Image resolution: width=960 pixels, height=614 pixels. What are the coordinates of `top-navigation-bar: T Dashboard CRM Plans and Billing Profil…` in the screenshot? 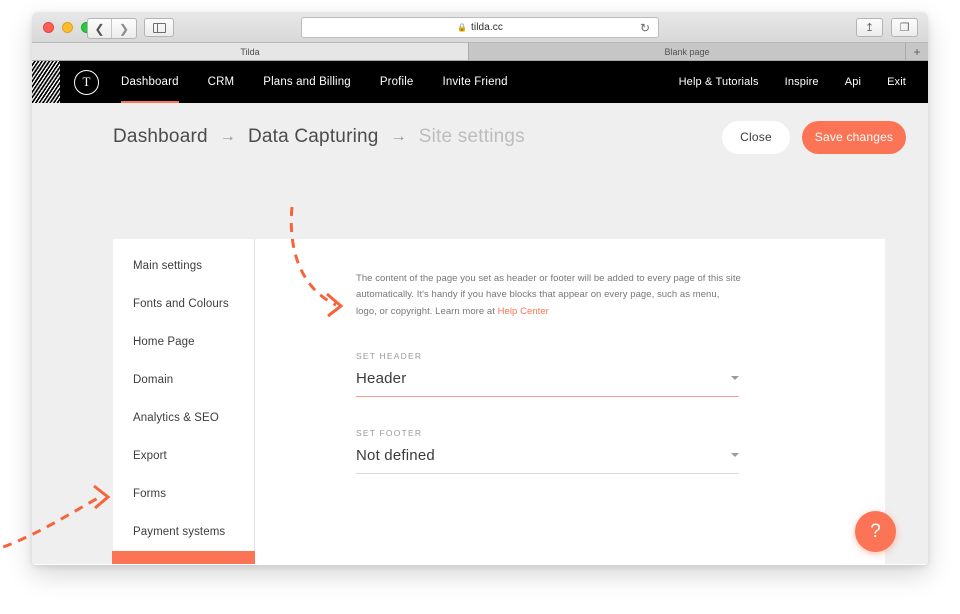 It's located at (480, 82).